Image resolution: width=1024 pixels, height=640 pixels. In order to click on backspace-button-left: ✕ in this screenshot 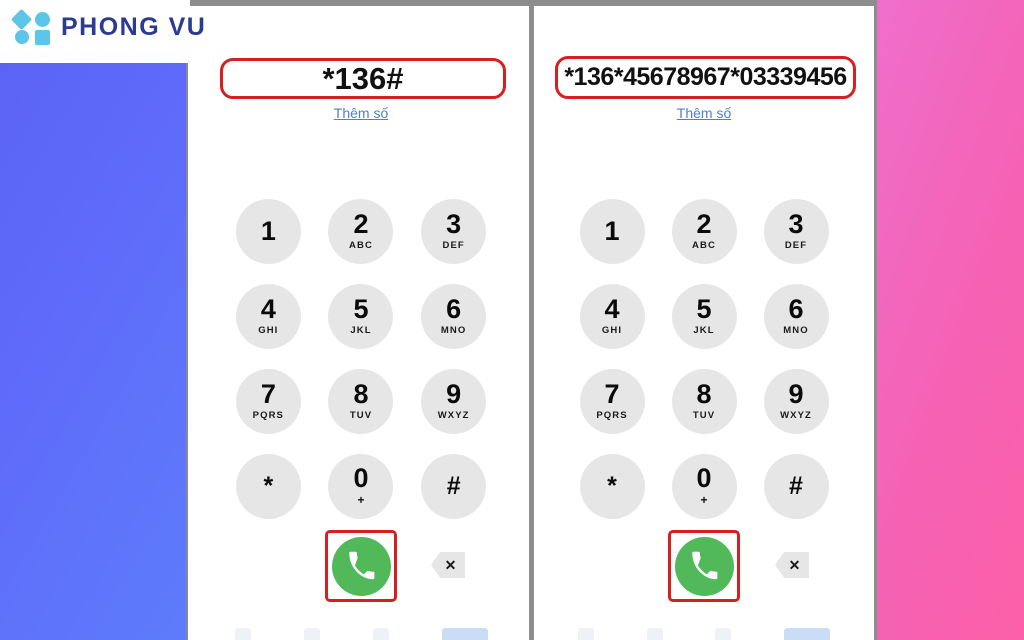, I will do `click(448, 565)`.